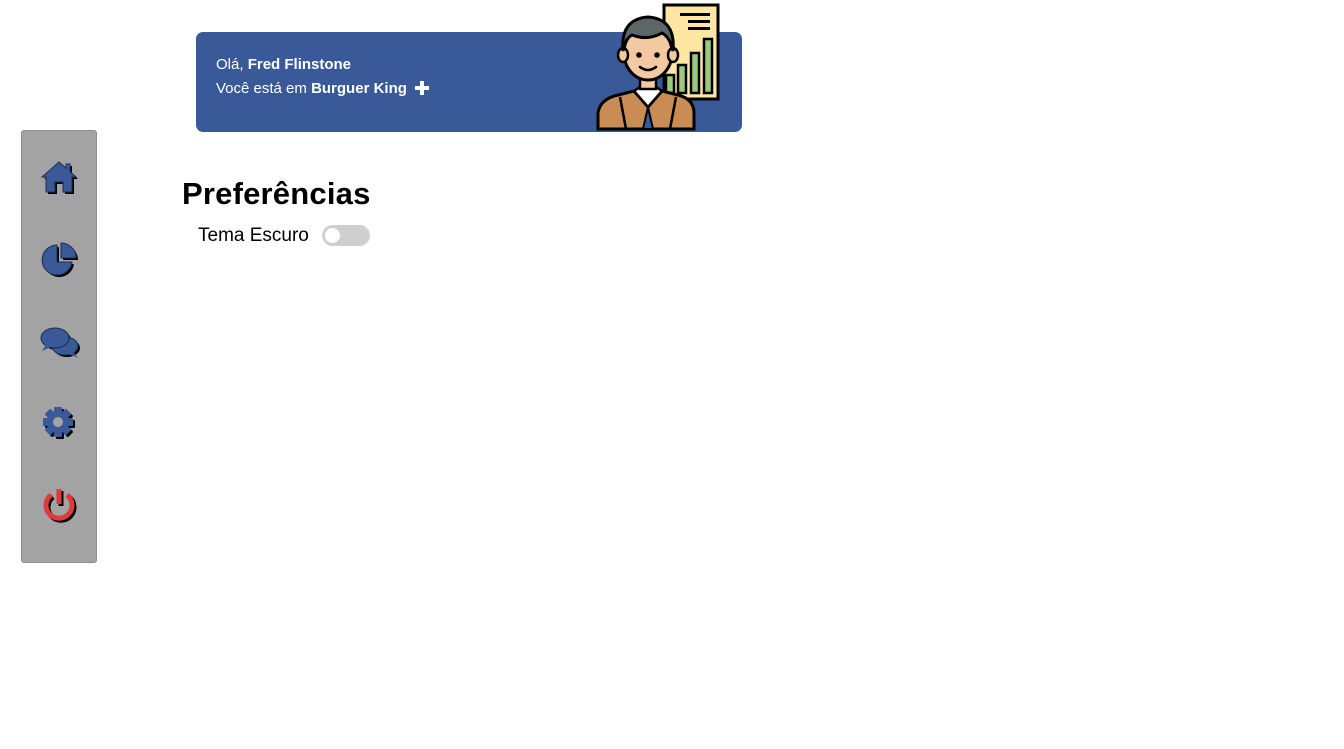  I want to click on sidebar-item-dashboard, so click(60, 260).